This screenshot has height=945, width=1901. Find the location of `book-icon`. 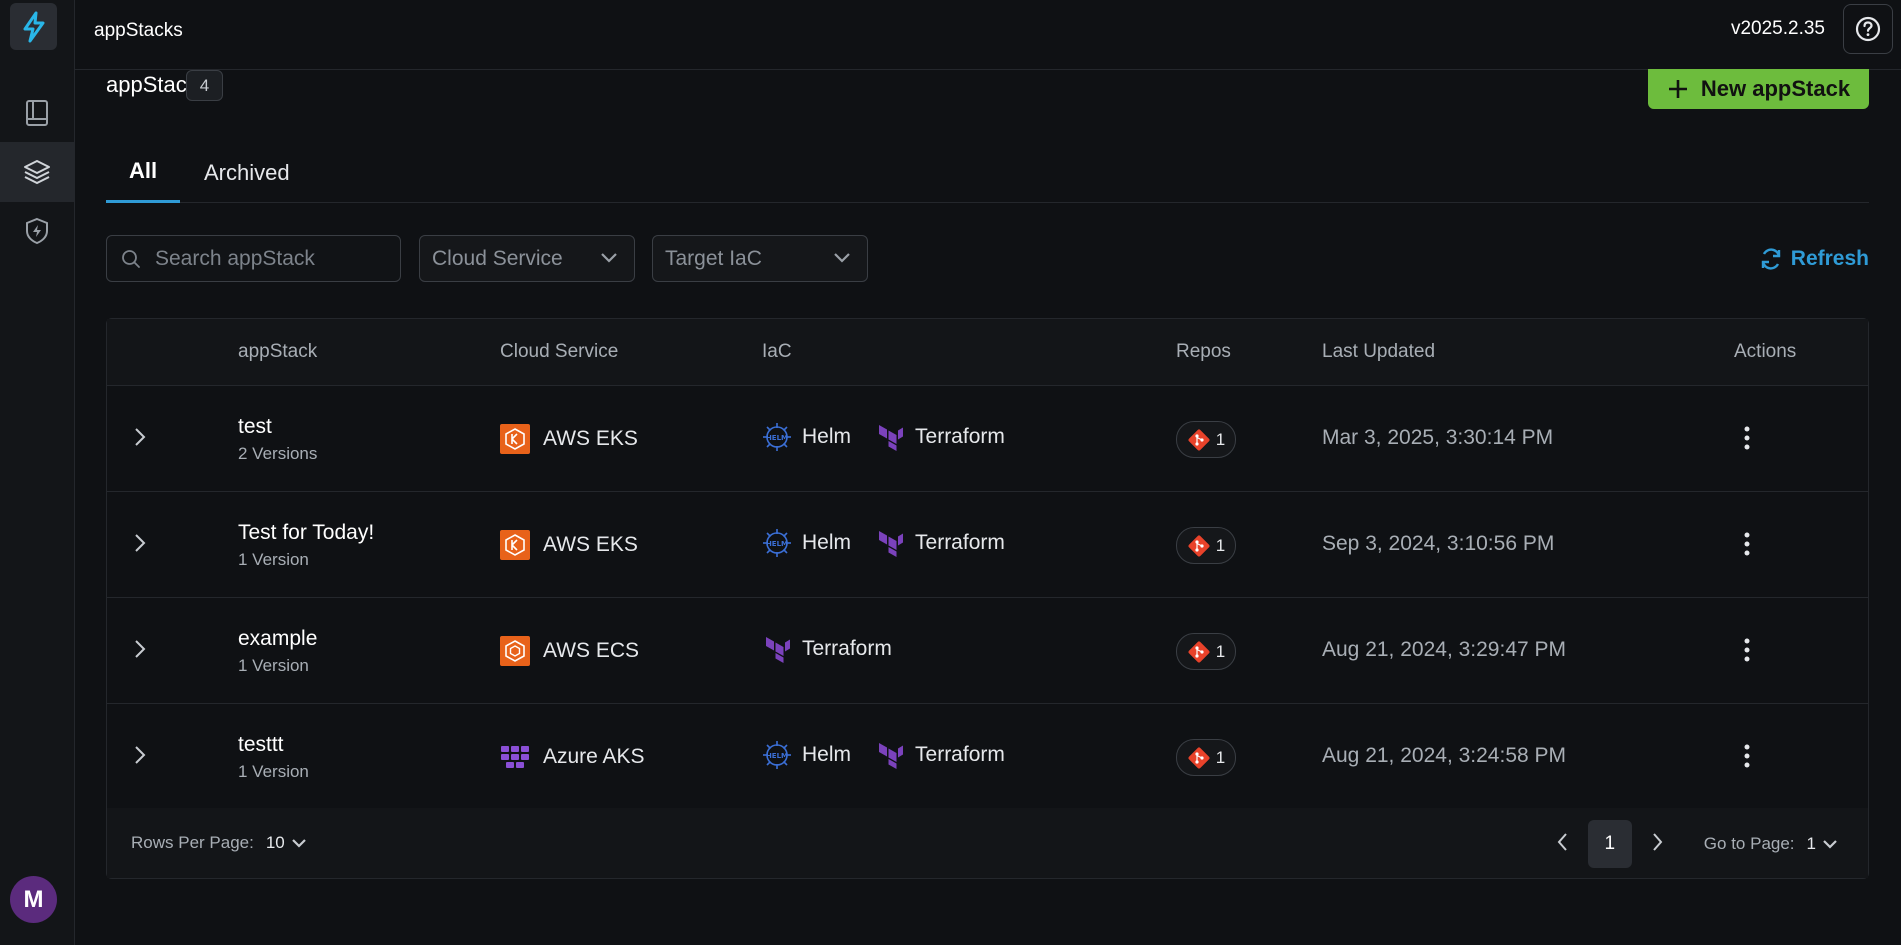

book-icon is located at coordinates (37, 113).